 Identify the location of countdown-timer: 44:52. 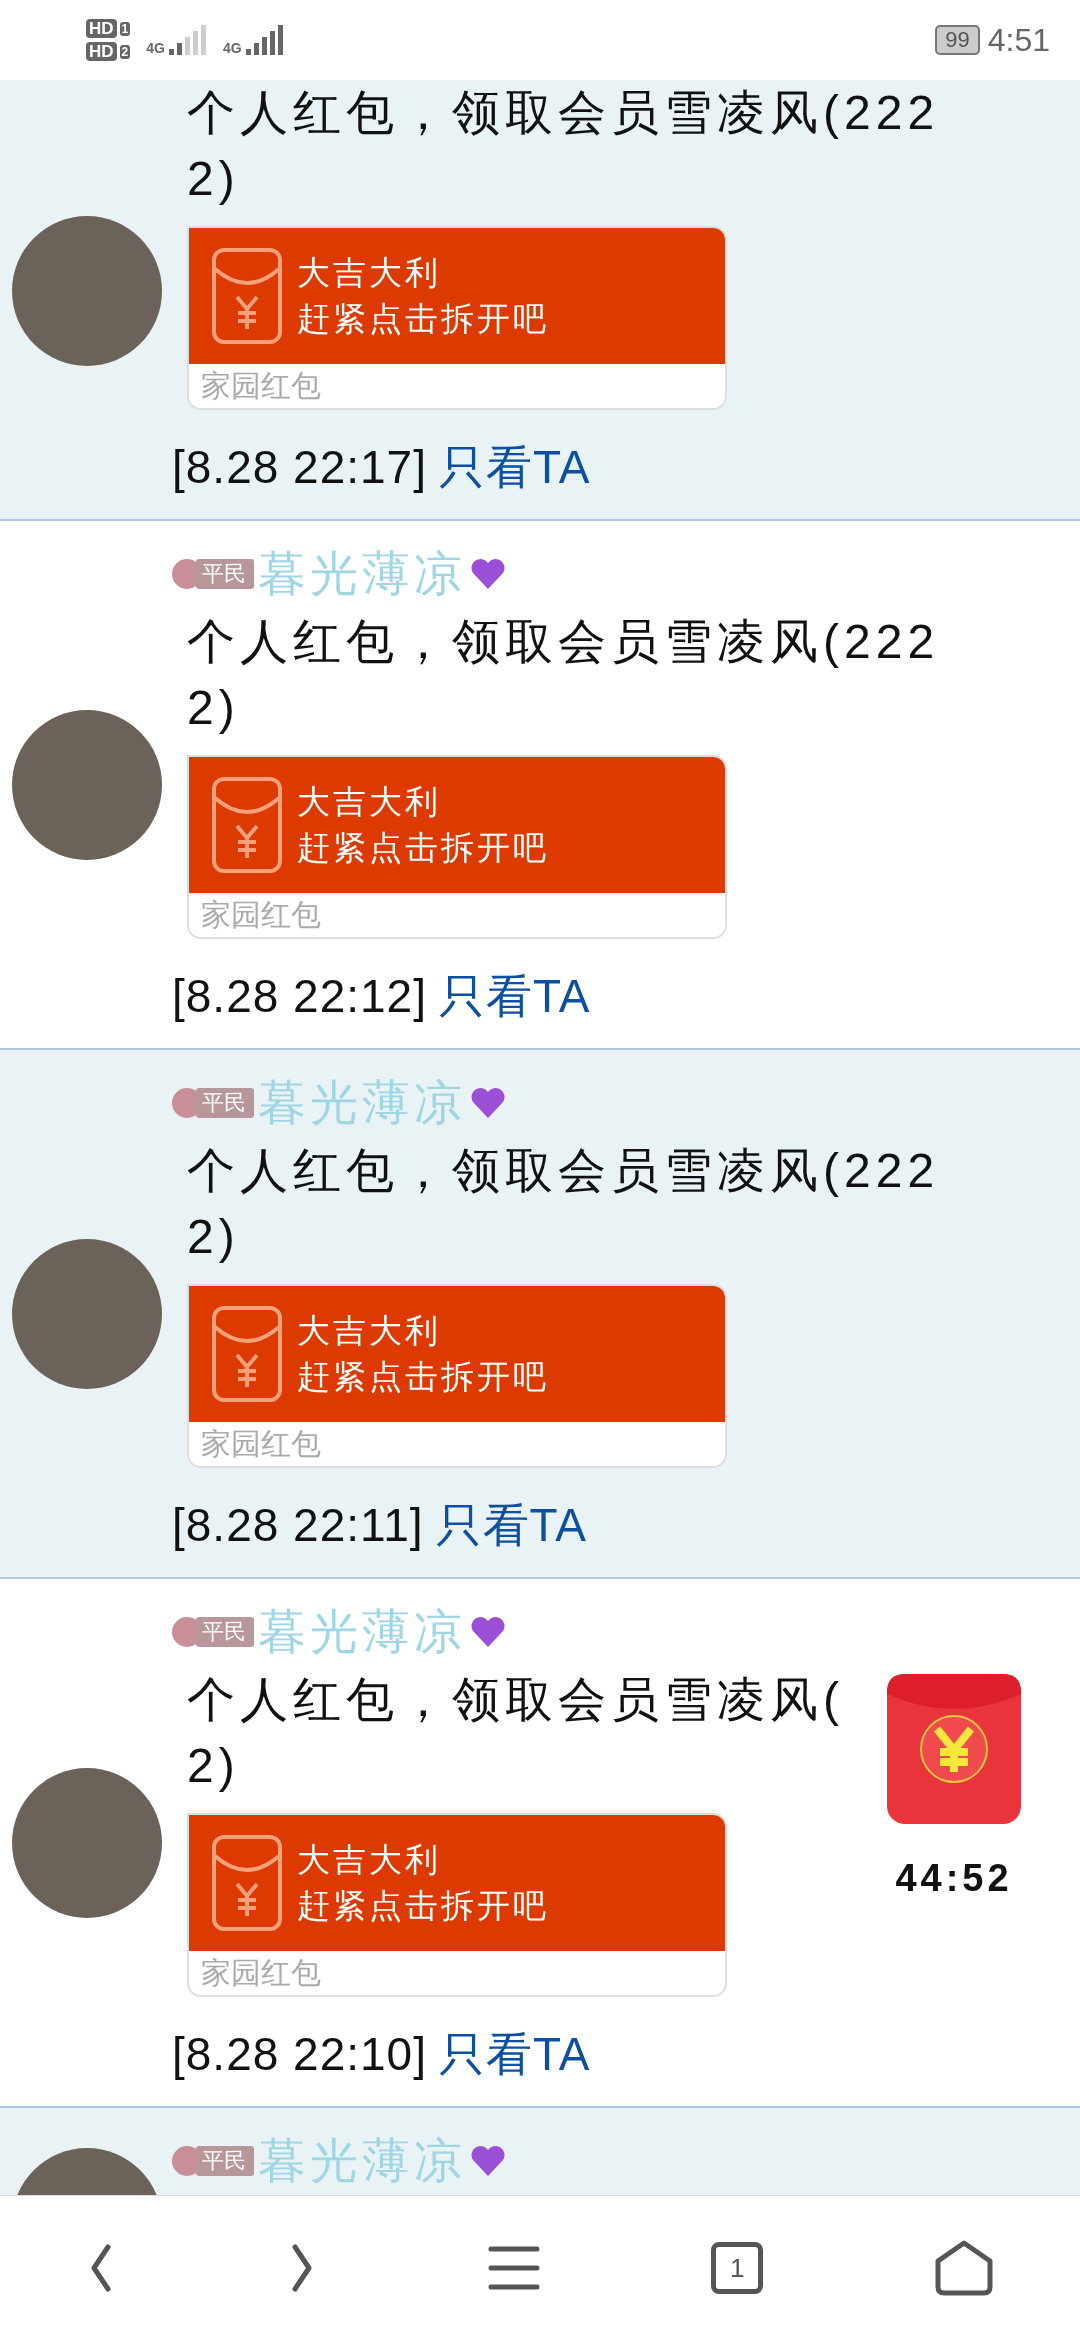
(954, 1878).